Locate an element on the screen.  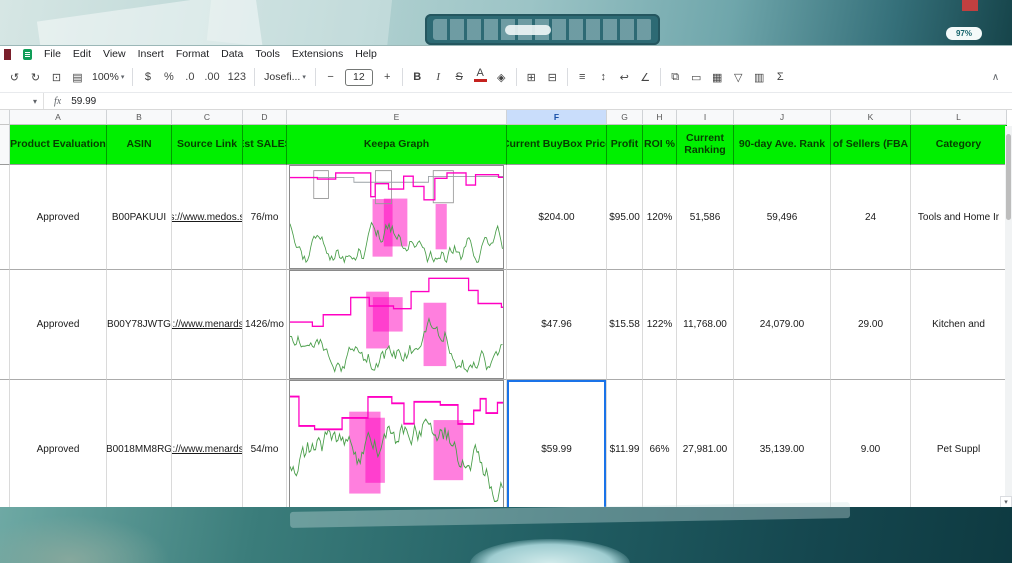
zoom-select: 100% ▾ is located at coordinates (108, 77).